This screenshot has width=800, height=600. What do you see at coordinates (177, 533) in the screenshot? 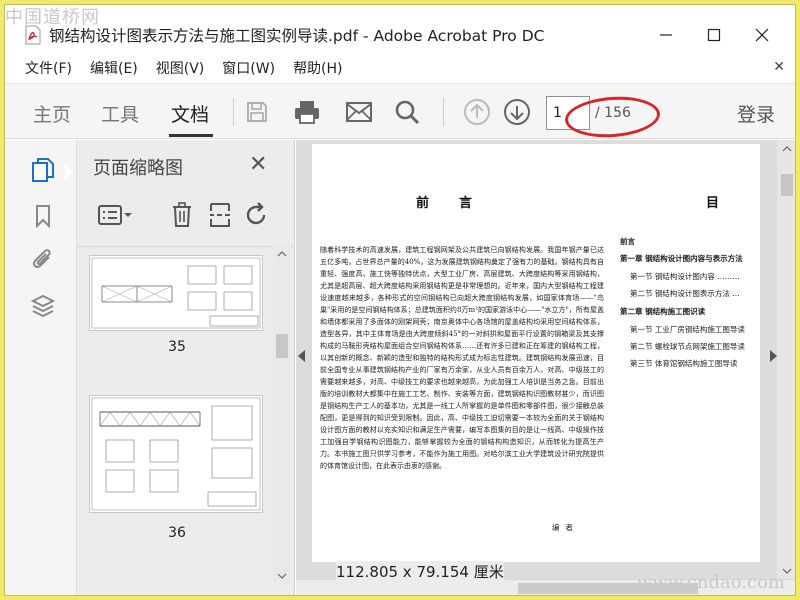
I see `thumbnail-label-36: 36` at bounding box center [177, 533].